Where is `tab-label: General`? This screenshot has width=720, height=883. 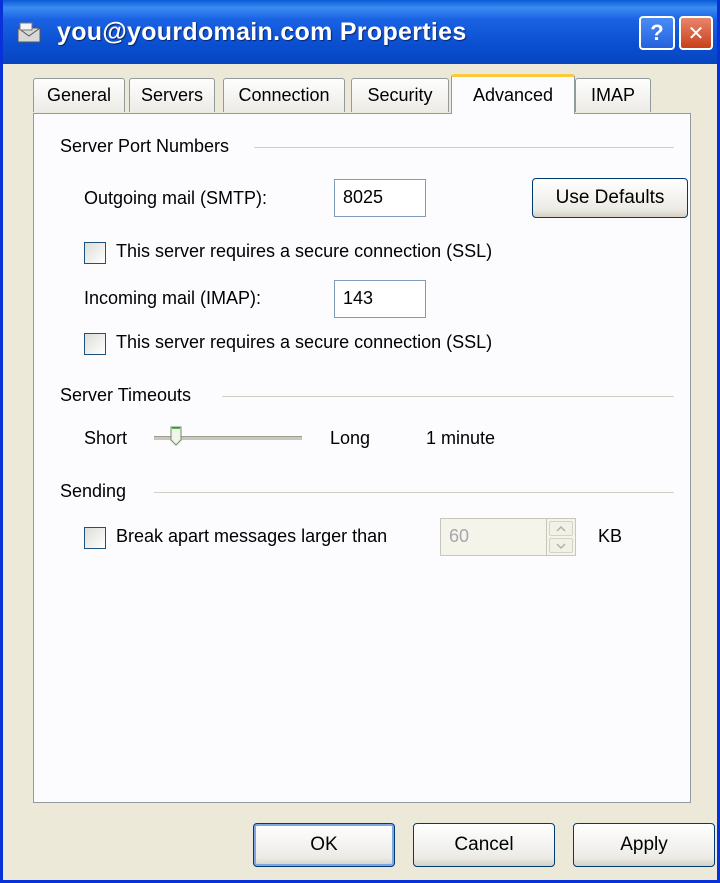 tab-label: General is located at coordinates (79, 95).